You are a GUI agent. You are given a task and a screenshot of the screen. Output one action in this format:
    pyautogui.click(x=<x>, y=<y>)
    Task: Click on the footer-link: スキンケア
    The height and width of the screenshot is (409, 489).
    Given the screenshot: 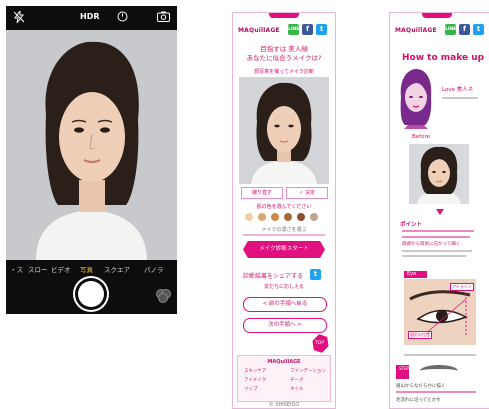 What is the action you would take?
    pyautogui.click(x=255, y=371)
    